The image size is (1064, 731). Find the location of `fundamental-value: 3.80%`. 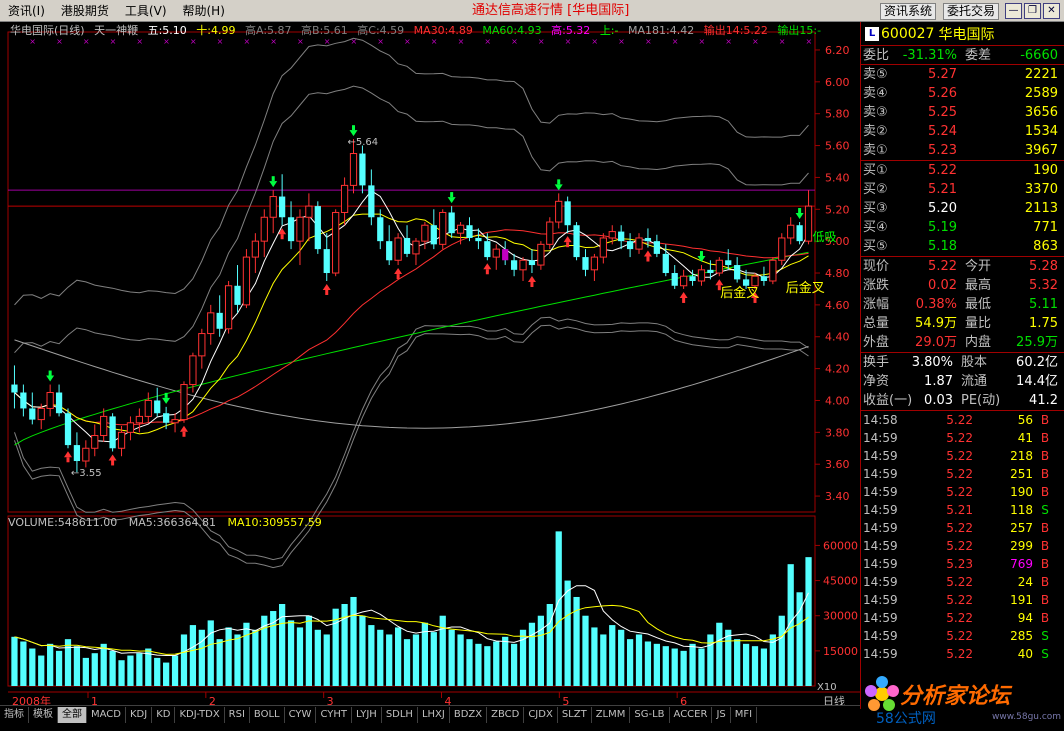

fundamental-value: 3.80% is located at coordinates (932, 362).